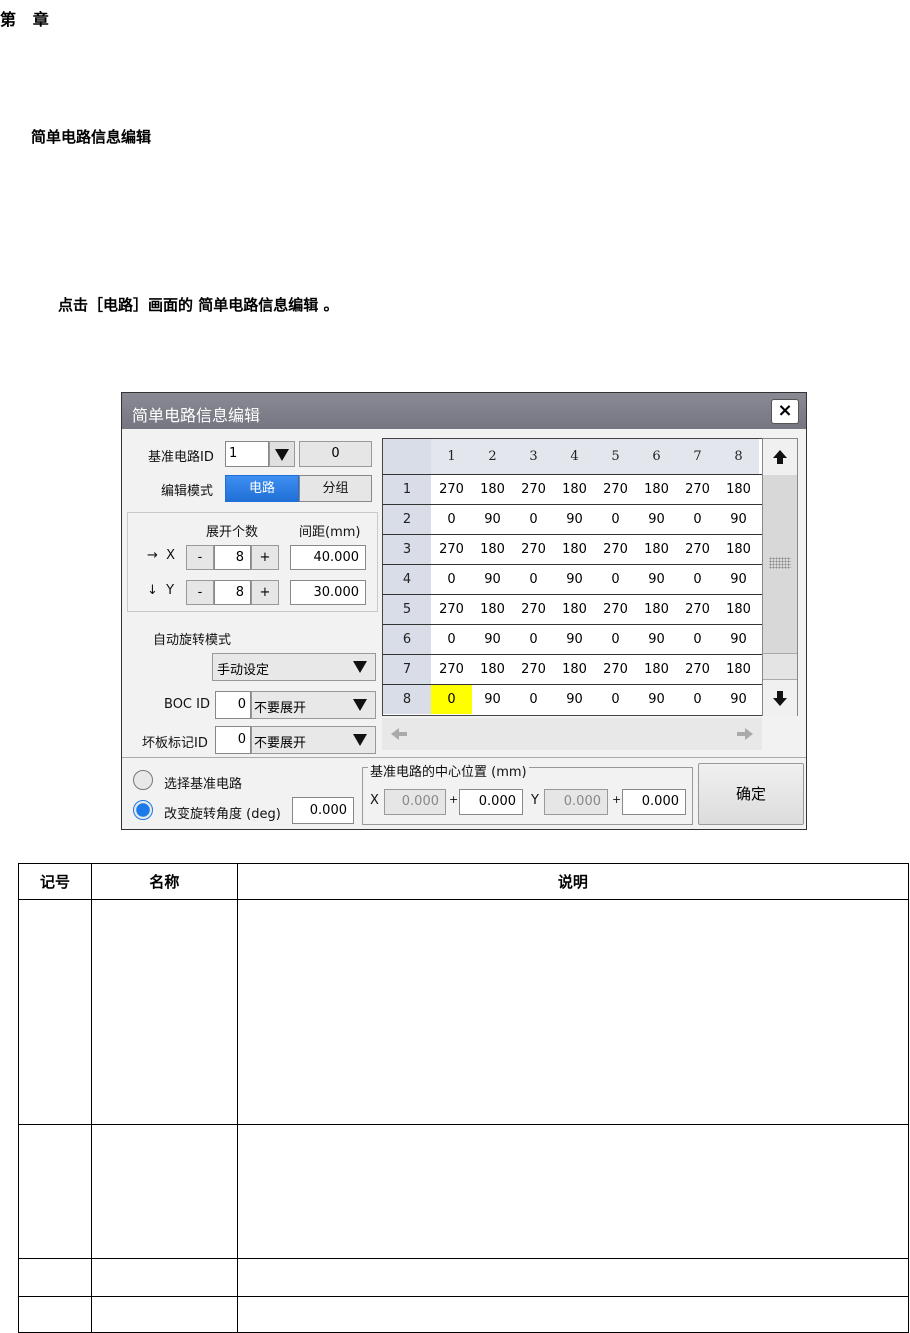 The image size is (910, 1333). I want to click on x-spacing-input: 40.000, so click(328, 557).